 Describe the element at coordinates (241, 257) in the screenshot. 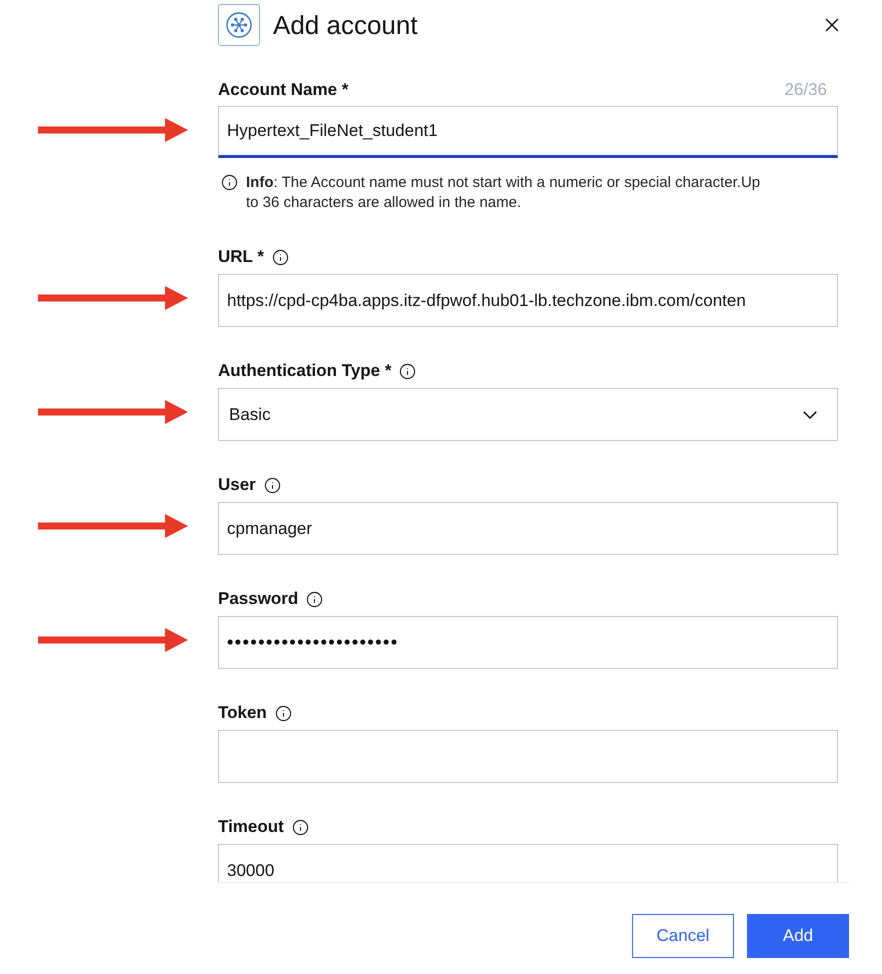

I see `field-label: URL *` at that location.